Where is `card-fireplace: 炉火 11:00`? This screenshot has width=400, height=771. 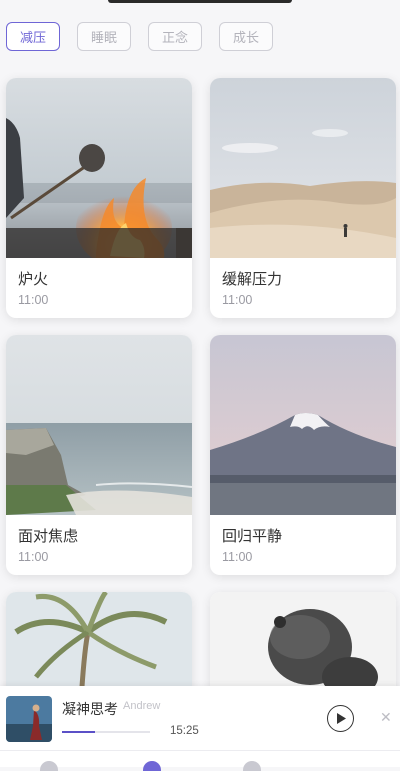
card-fireplace: 炉火 11:00 is located at coordinates (99, 198).